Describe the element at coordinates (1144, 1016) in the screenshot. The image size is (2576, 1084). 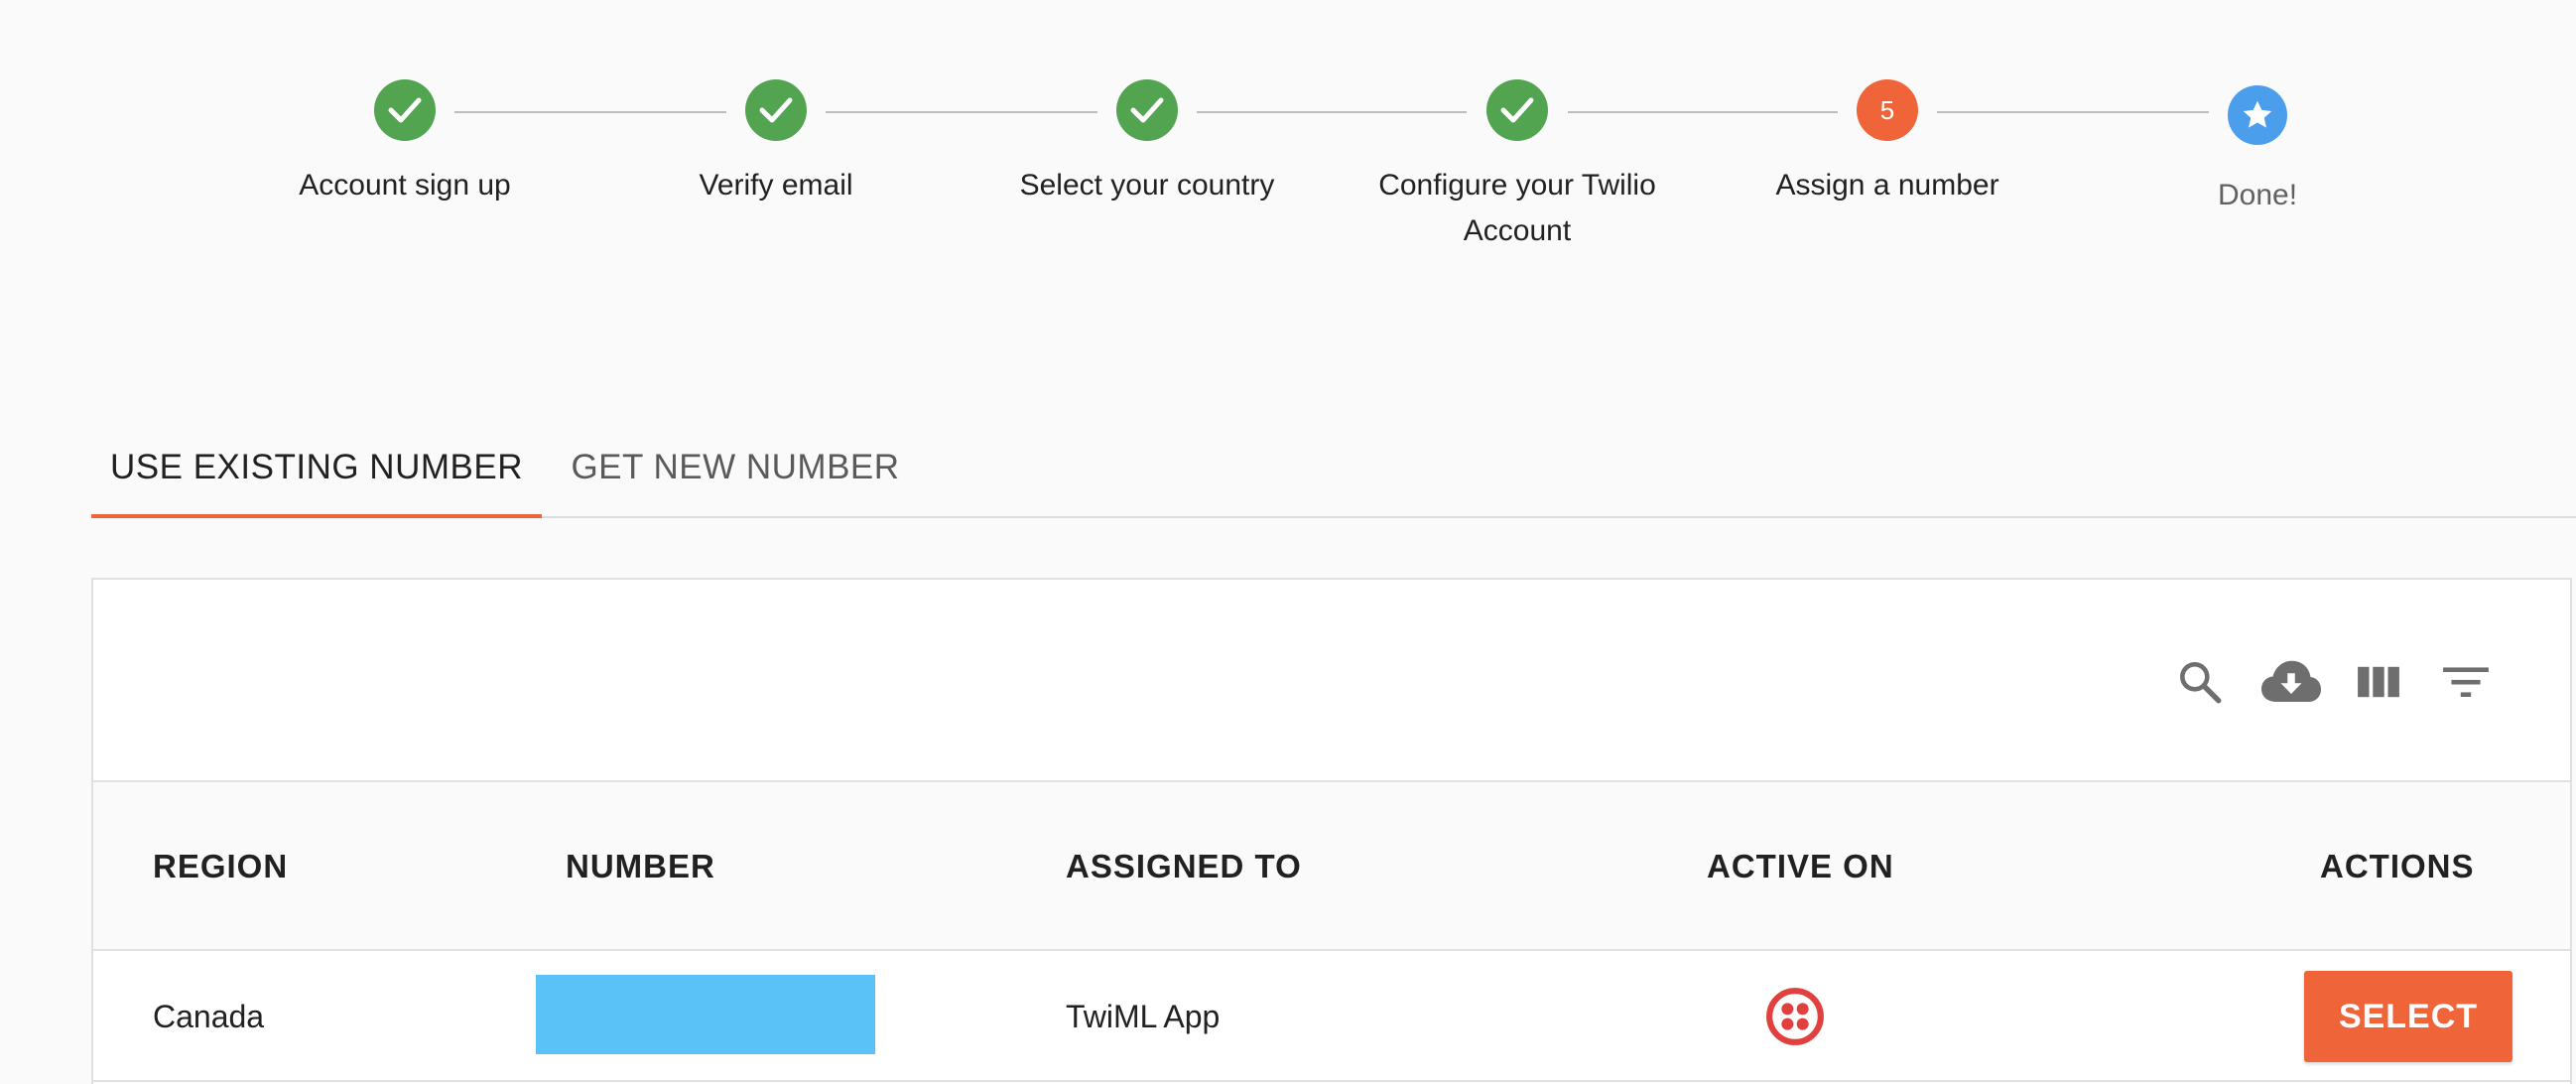
I see `assigned-to-cell: TwiML App` at that location.